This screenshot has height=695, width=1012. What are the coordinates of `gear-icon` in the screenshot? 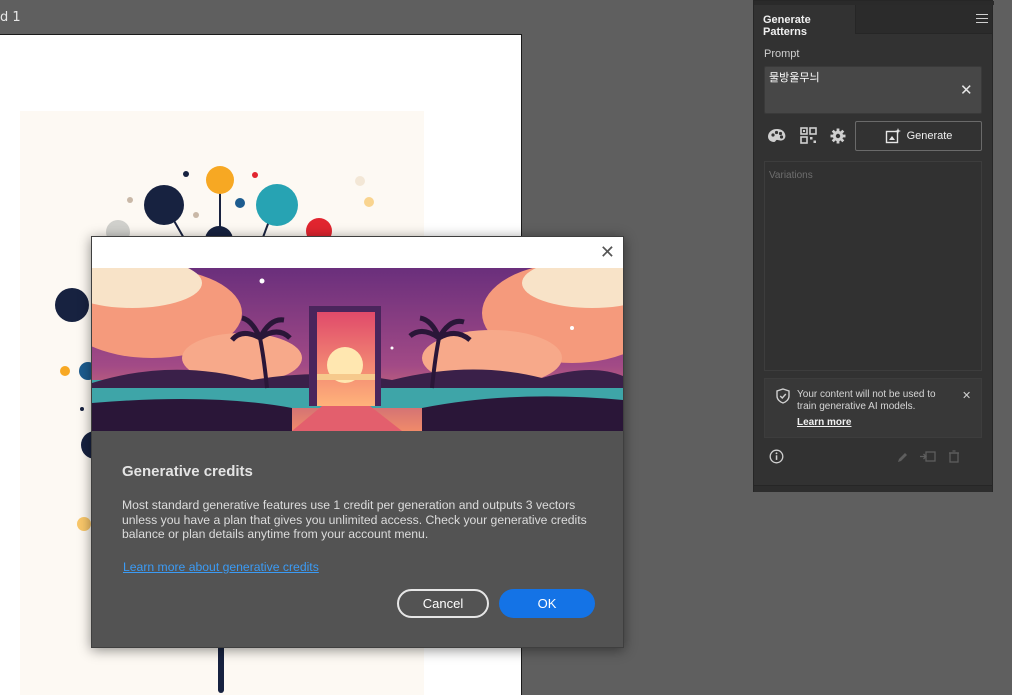 It's located at (838, 136).